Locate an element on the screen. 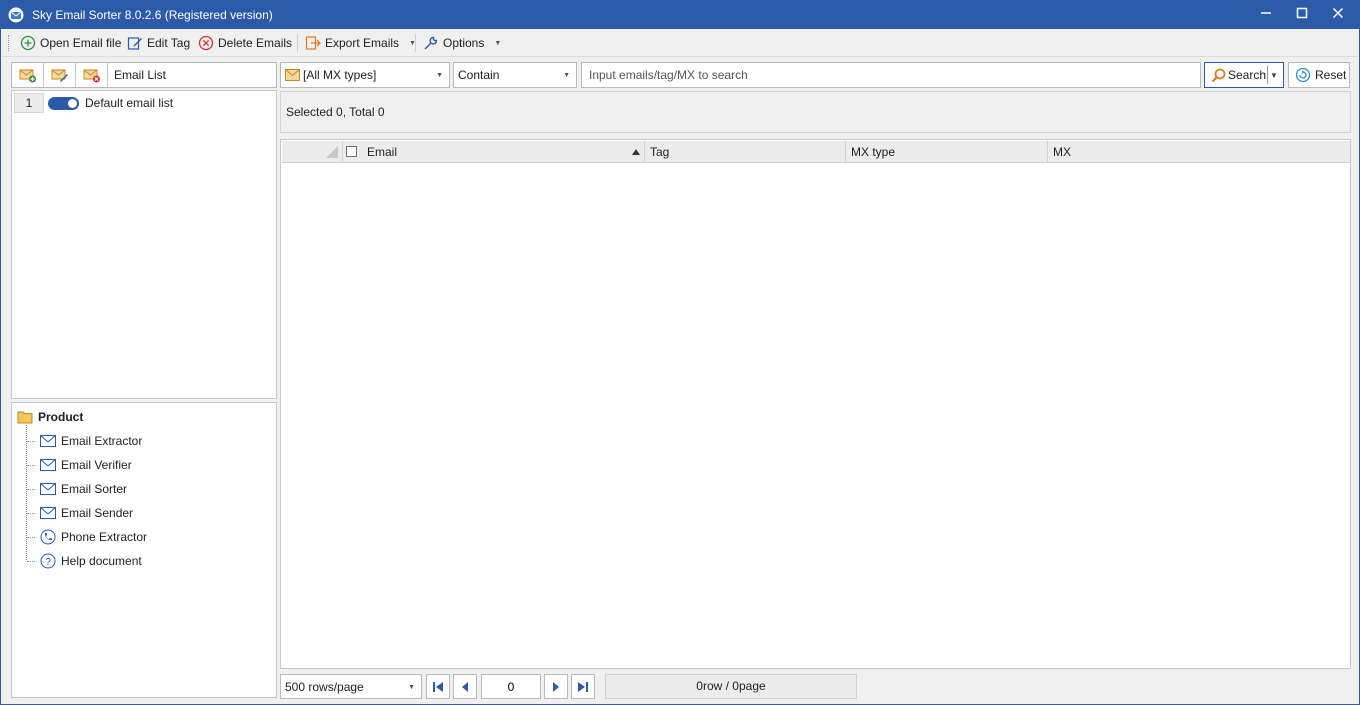  email-list-panel: 1 Default email list is located at coordinates (144, 244).